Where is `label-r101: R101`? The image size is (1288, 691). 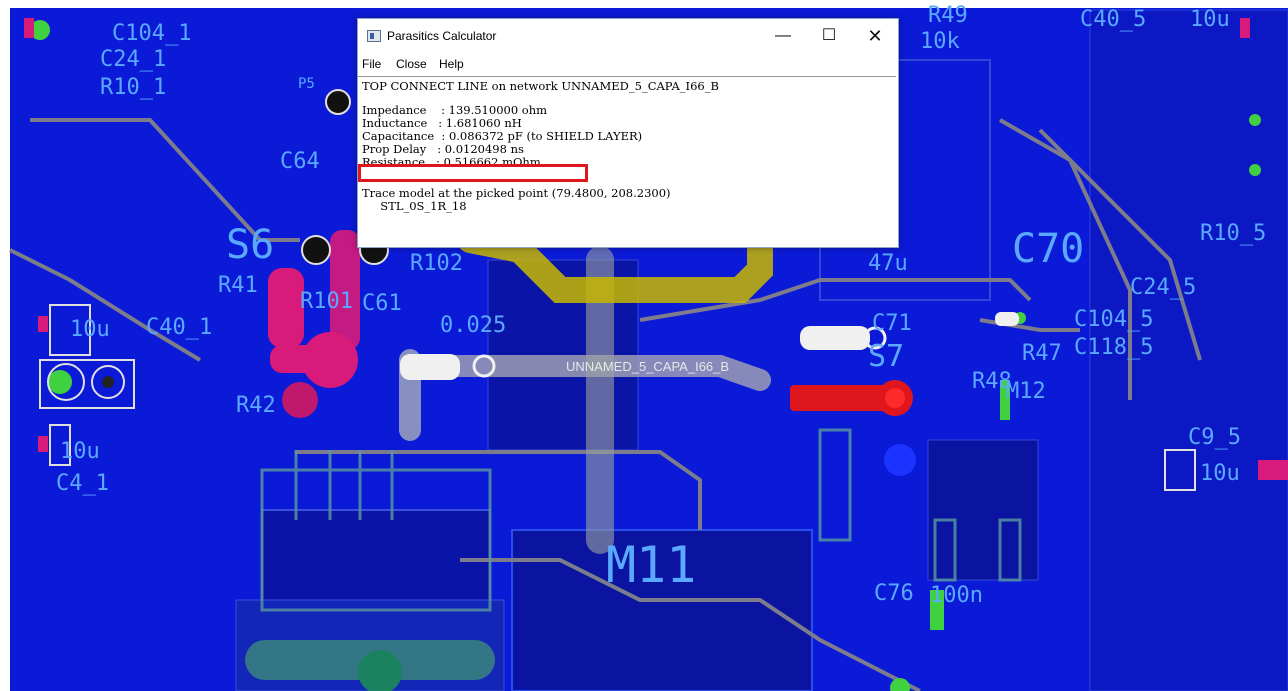 label-r101: R101 is located at coordinates (326, 301).